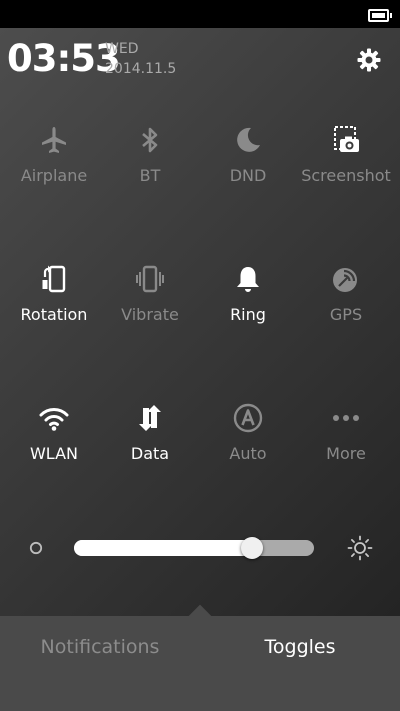  What do you see at coordinates (122, 49) in the screenshot?
I see `day-of-week: WED` at bounding box center [122, 49].